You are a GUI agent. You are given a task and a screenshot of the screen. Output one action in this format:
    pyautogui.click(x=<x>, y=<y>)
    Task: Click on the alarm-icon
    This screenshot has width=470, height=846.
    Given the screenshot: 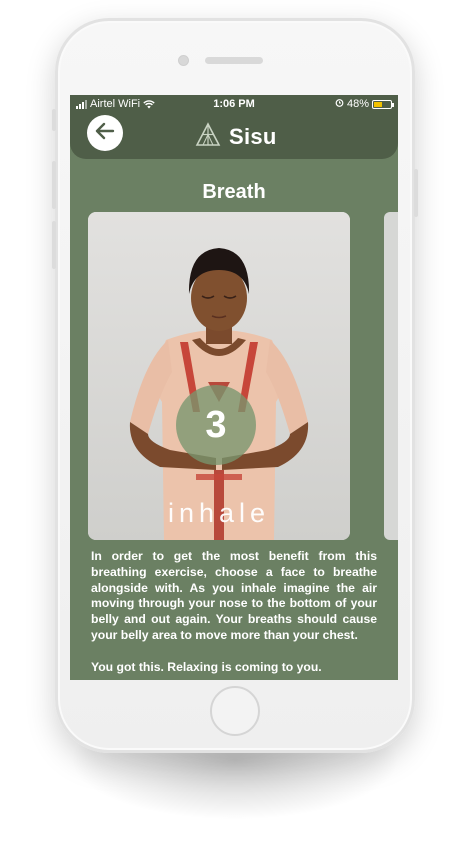 What is the action you would take?
    pyautogui.click(x=339, y=104)
    